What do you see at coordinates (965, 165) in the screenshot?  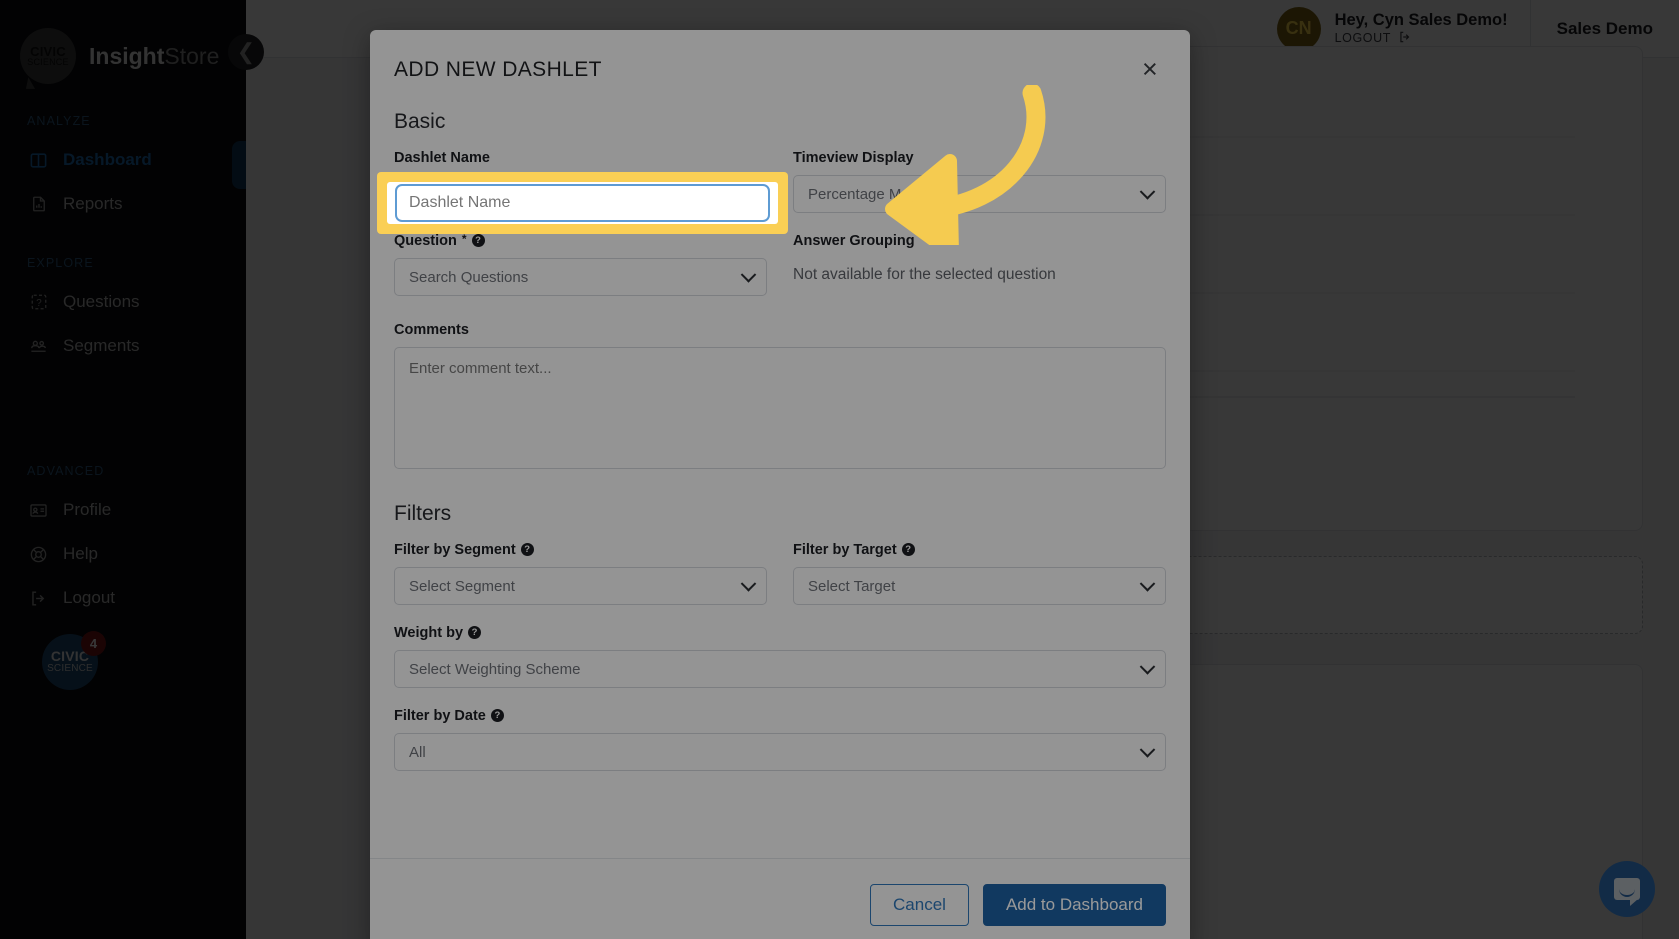 I see `annotation-arrow` at bounding box center [965, 165].